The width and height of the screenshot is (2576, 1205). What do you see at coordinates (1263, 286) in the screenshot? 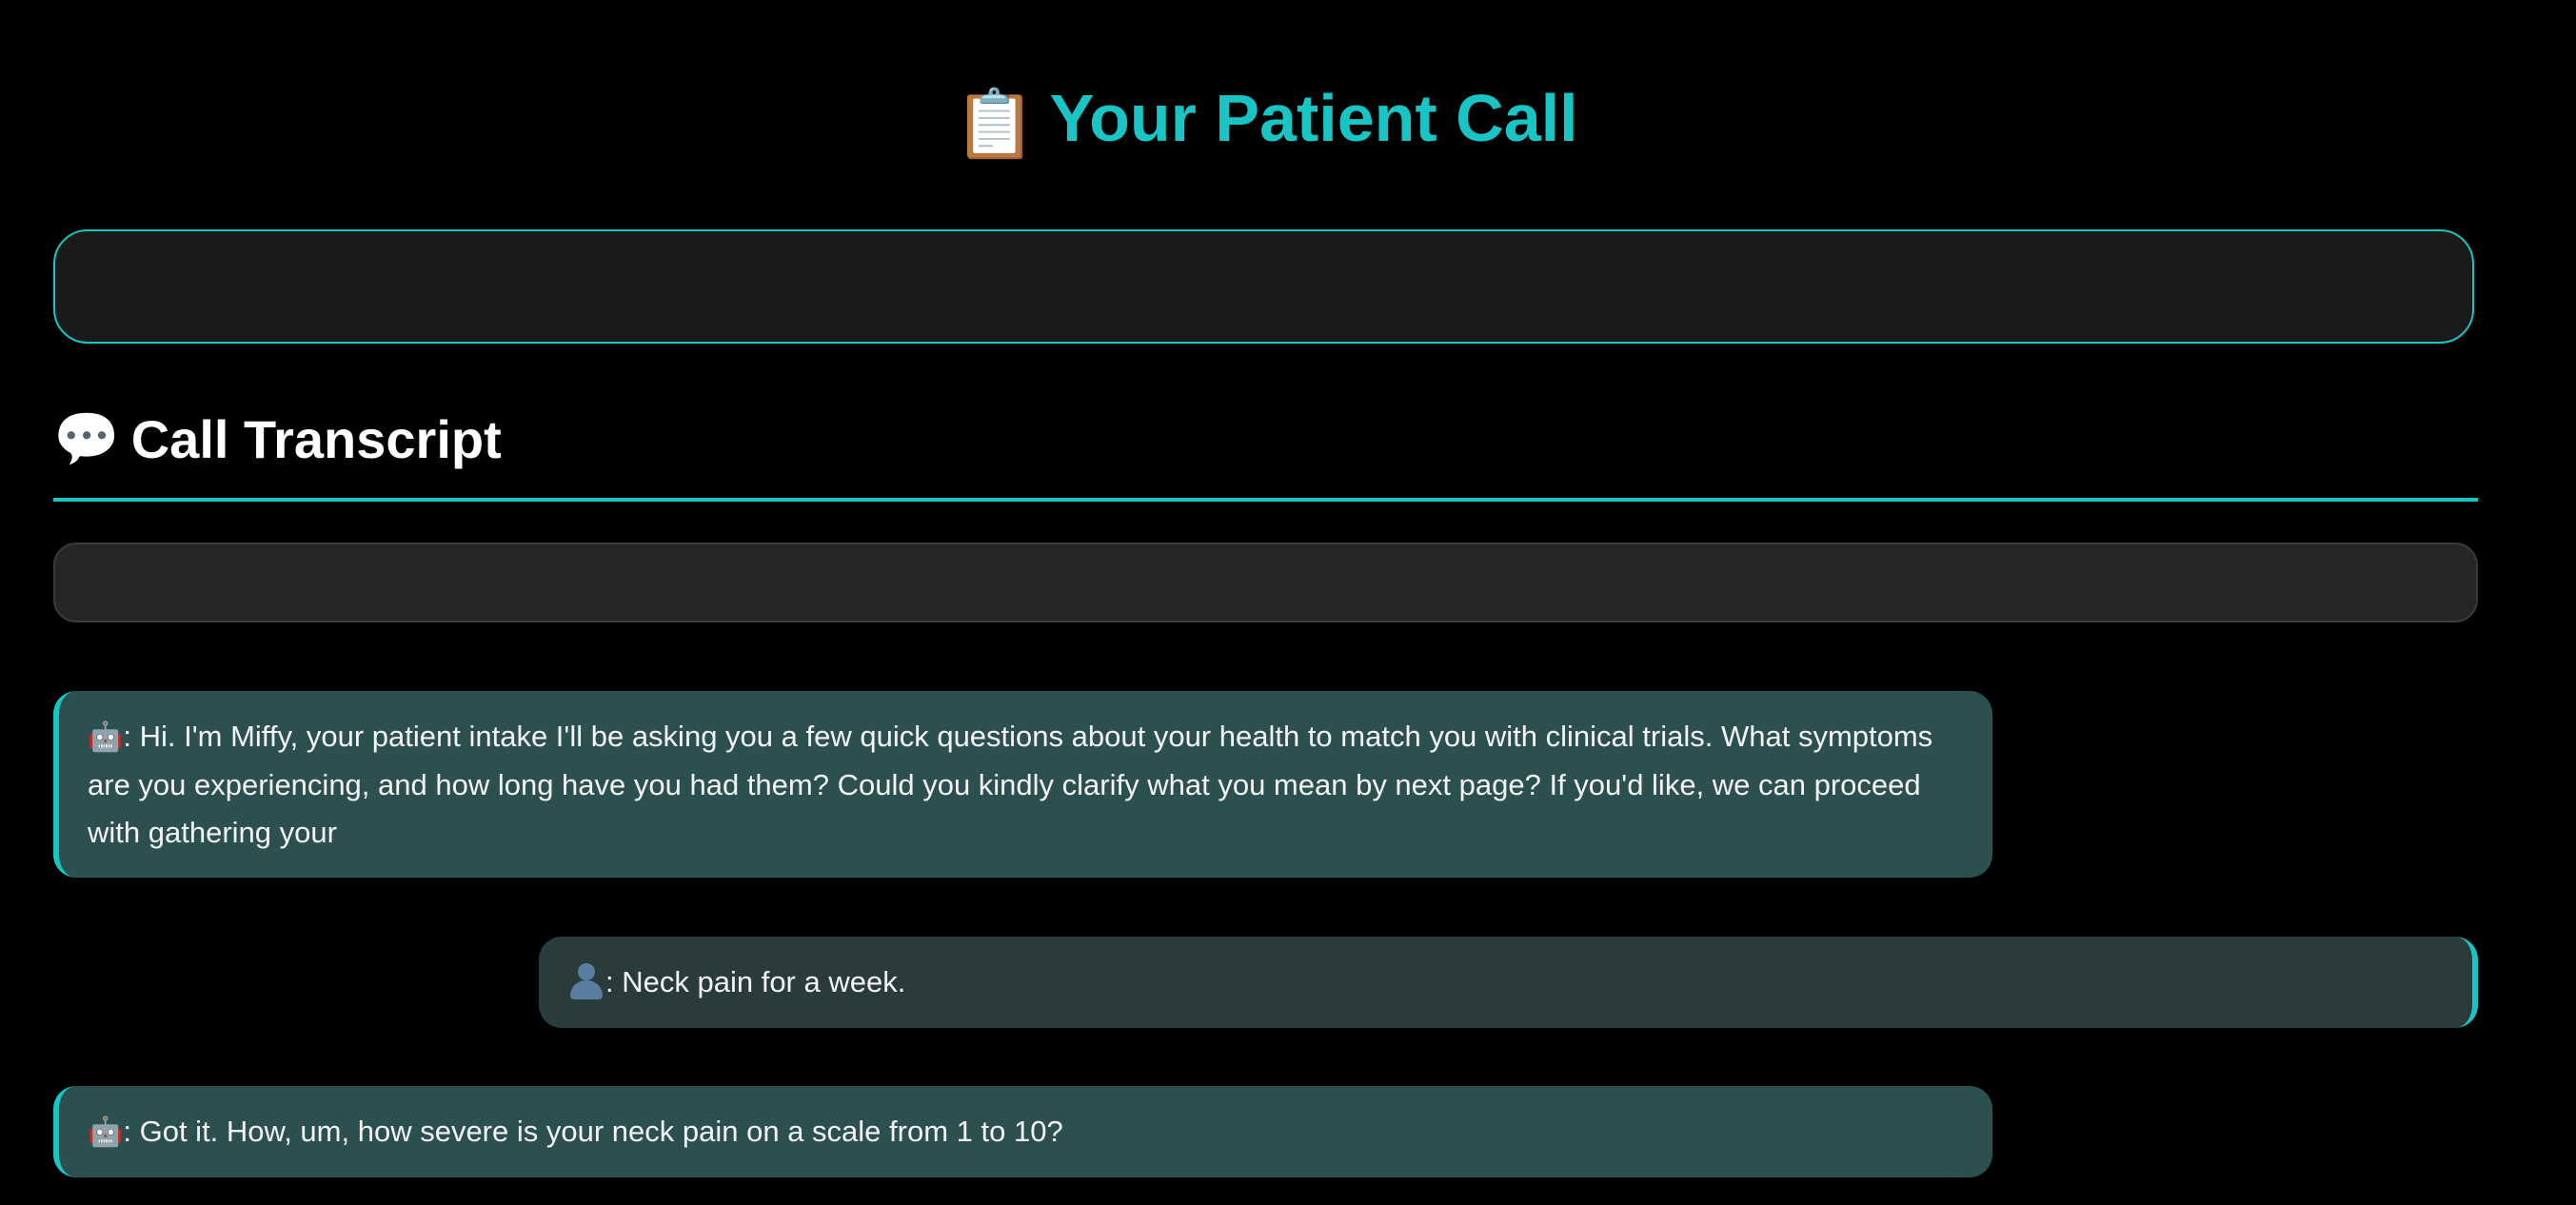
I see `call-status-panel` at bounding box center [1263, 286].